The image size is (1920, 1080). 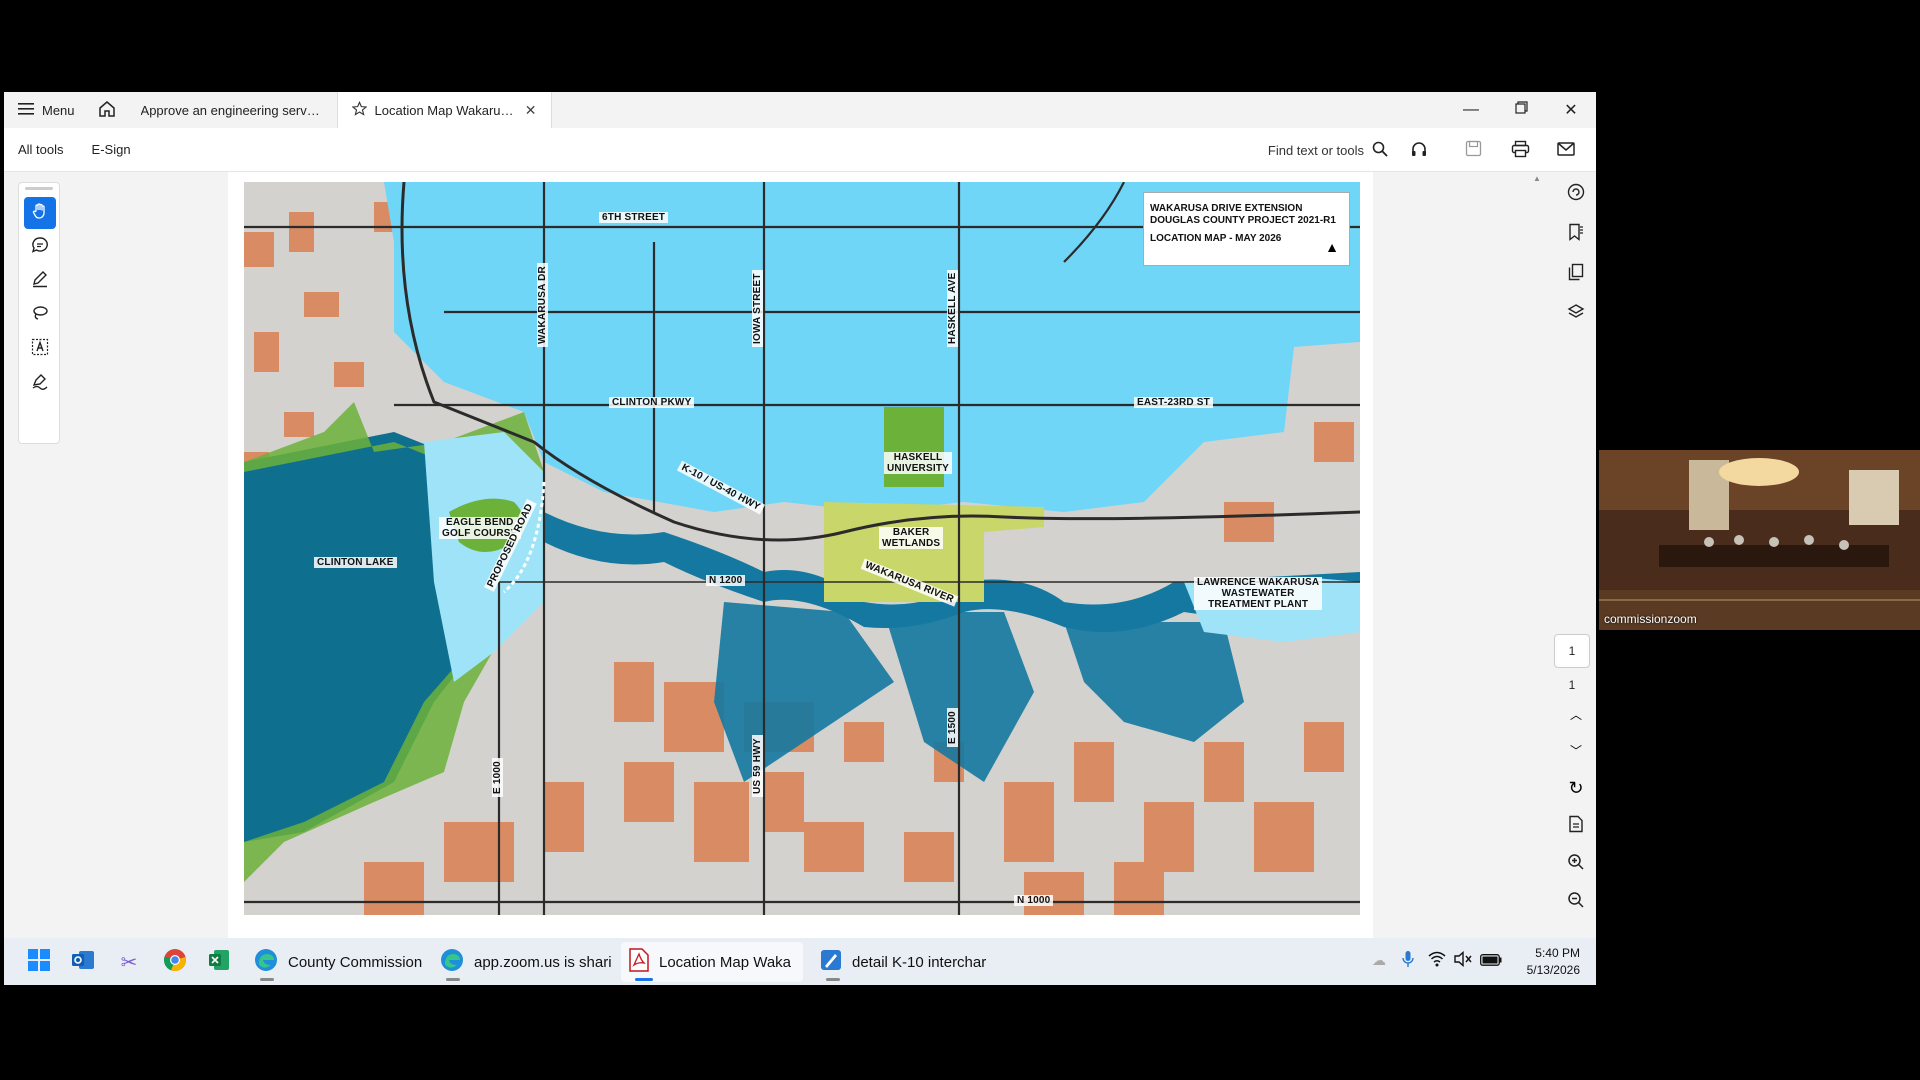 I want to click on scissors-icon: ✂, so click(x=129, y=962).